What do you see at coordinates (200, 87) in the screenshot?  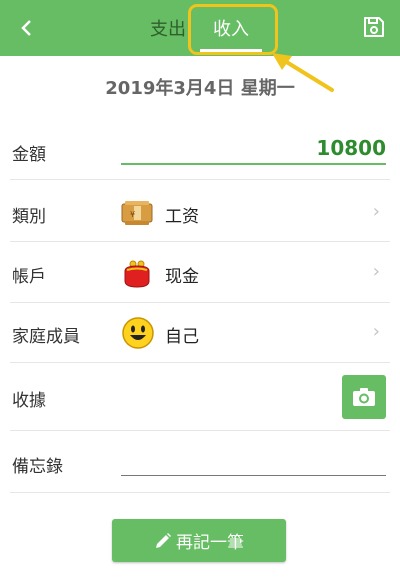 I see `date-title: 2019年3月4日 星期一` at bounding box center [200, 87].